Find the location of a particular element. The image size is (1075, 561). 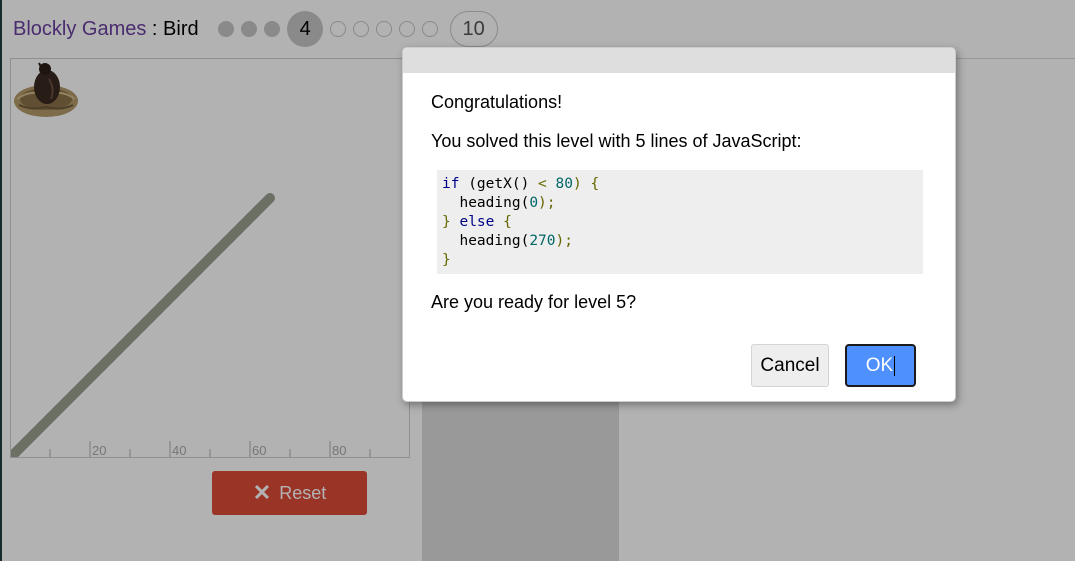

dialog-title: Congratulations! is located at coordinates (497, 102).